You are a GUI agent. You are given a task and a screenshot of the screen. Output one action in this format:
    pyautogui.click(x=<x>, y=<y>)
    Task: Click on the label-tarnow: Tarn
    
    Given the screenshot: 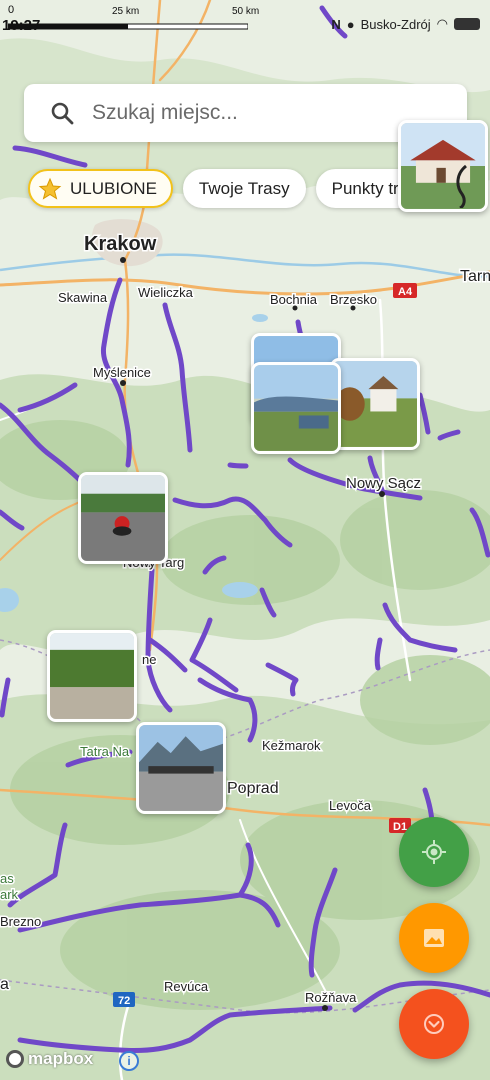 What is the action you would take?
    pyautogui.click(x=475, y=276)
    